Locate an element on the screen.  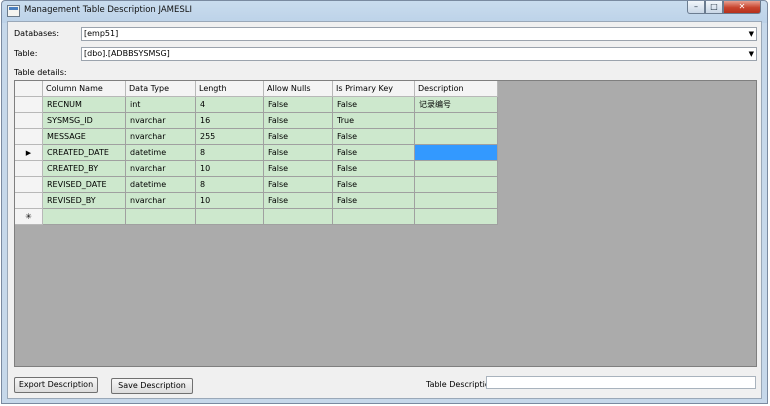
maximize-button: □ is located at coordinates (714, 7).